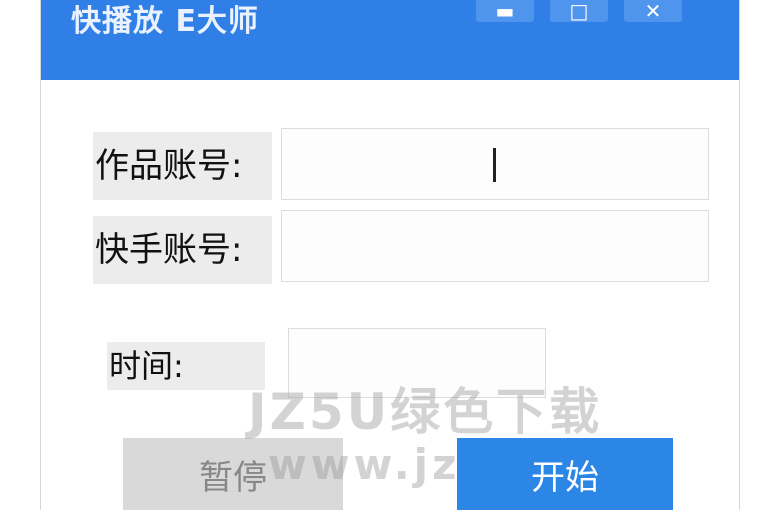 The width and height of the screenshot is (768, 510). I want to click on window-title: 快播放 E大师, so click(165, 21).